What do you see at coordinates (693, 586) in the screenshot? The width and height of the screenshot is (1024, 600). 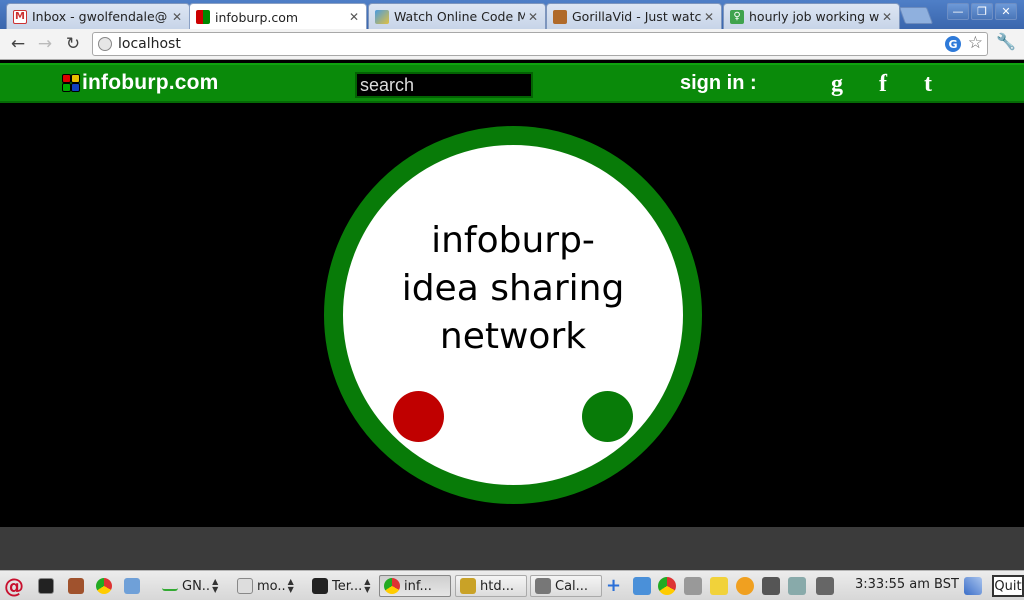 I see `network-tool-icon` at bounding box center [693, 586].